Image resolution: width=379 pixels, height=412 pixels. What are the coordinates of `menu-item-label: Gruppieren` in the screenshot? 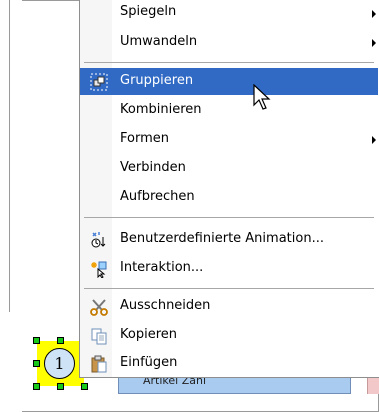 It's located at (157, 80).